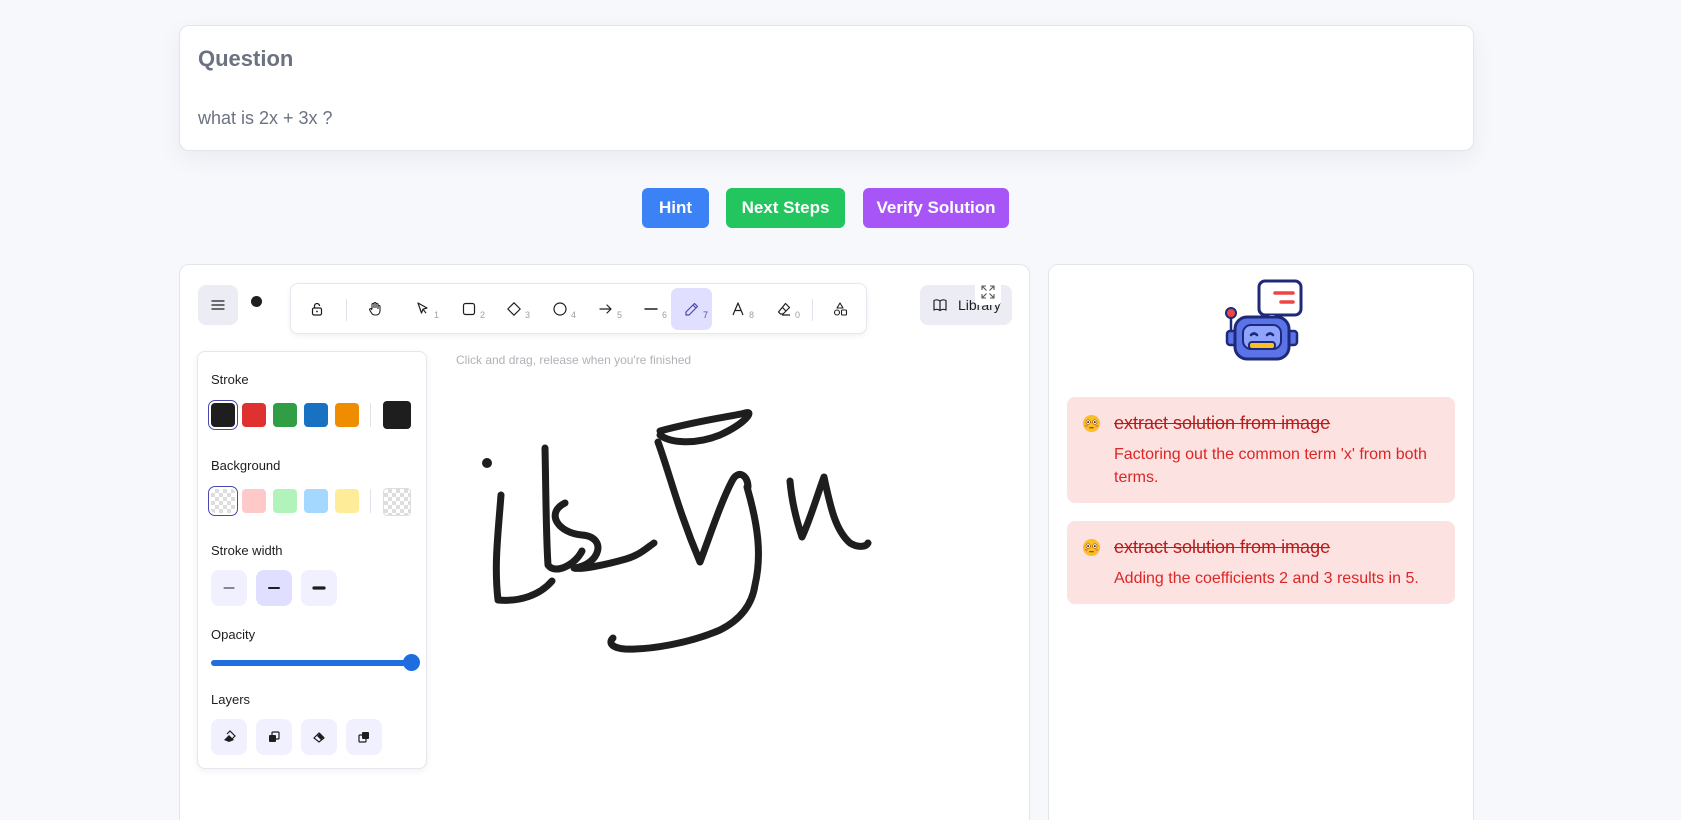 Image resolution: width=1681 pixels, height=820 pixels. Describe the element at coordinates (265, 118) in the screenshot. I see `question-text: what is 2x + 3x ?` at that location.